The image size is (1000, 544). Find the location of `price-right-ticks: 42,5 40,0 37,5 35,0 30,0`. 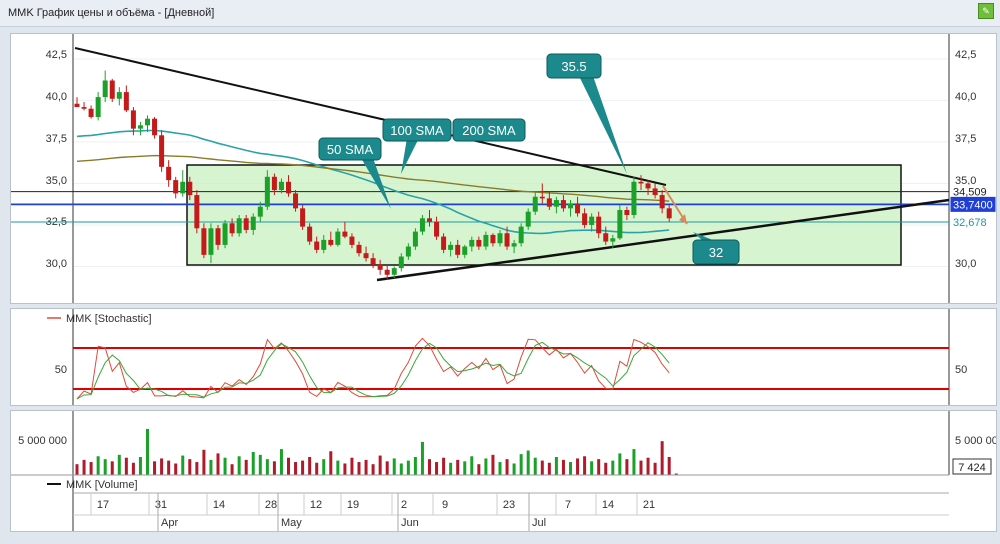

price-right-ticks: 42,5 40,0 37,5 35,0 30,0 is located at coordinates (965, 159).